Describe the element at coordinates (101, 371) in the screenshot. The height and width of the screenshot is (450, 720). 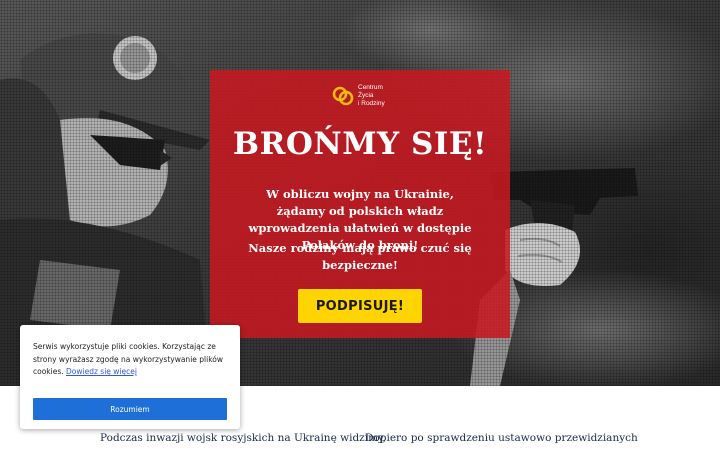
I see `cookie-learn-more-link: Dowiedz się więcej` at that location.